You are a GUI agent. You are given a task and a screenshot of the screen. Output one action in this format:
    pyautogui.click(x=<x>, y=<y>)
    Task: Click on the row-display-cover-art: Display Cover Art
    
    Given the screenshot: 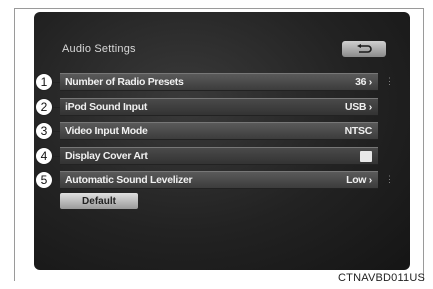 What is the action you would take?
    pyautogui.click(x=219, y=156)
    